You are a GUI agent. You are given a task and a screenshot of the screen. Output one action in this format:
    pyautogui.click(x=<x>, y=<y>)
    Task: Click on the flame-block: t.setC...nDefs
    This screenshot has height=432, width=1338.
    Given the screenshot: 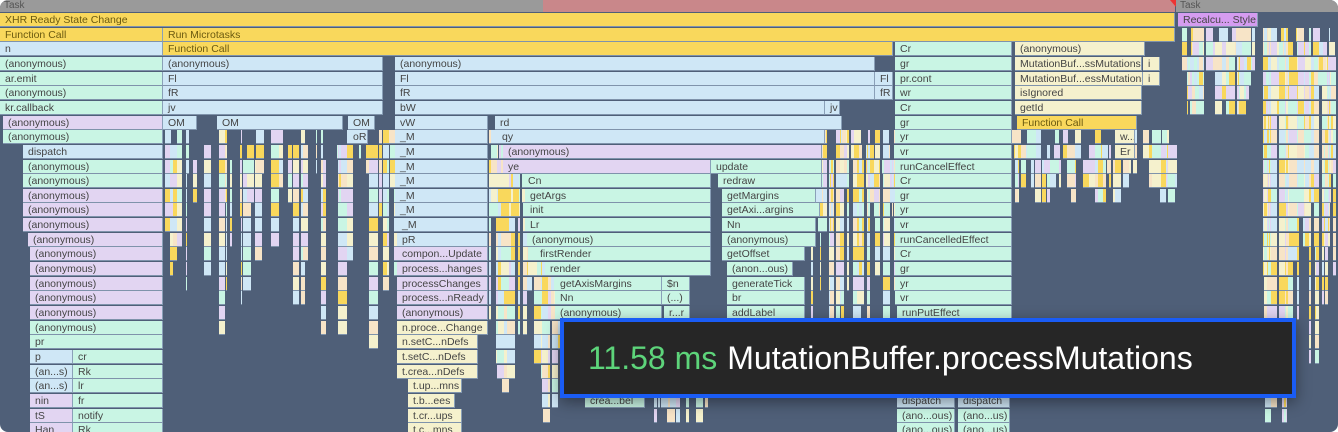 What is the action you would take?
    pyautogui.click(x=437, y=356)
    